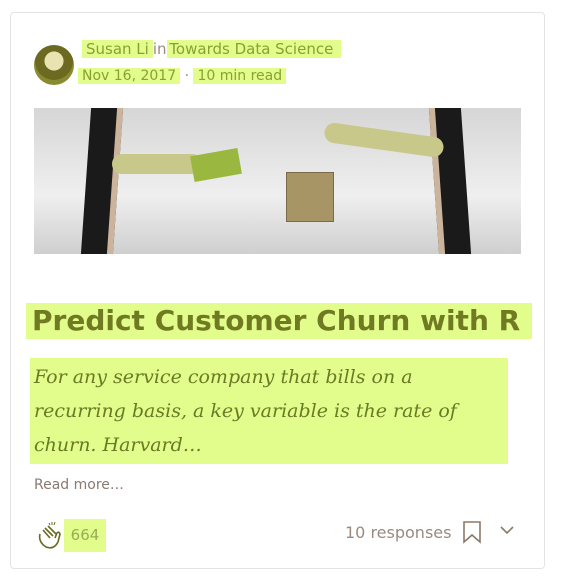 This screenshot has width=563, height=586. I want to click on avatar, so click(54, 65).